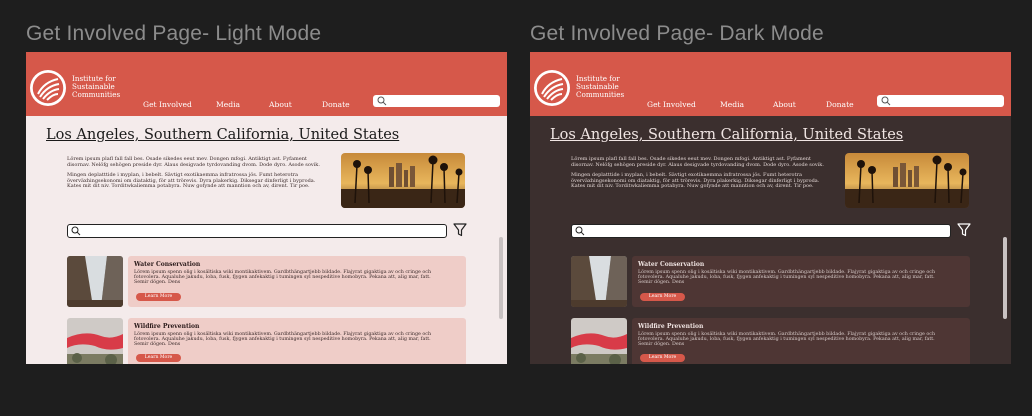  Describe the element at coordinates (677, 33) in the screenshot. I see `dark-mode-frame-title: Get Involved Page- Dark Mode` at that location.